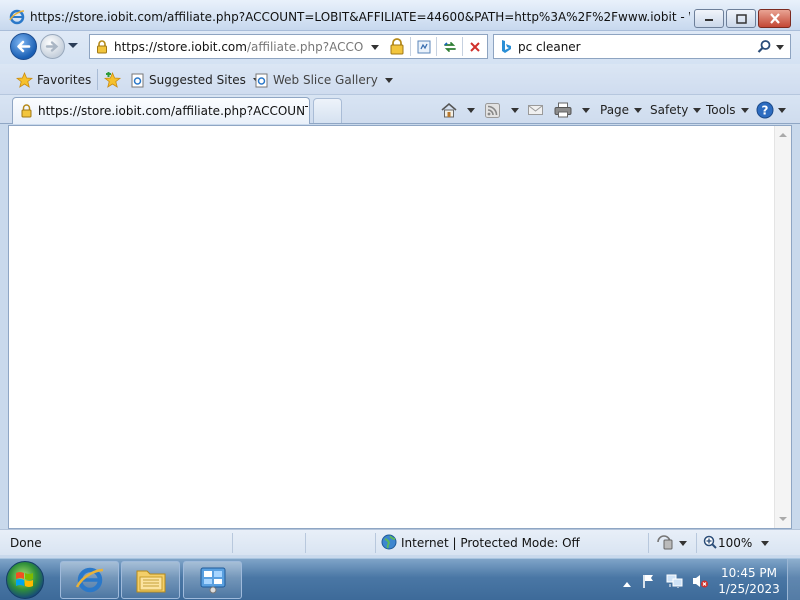 The height and width of the screenshot is (600, 800). I want to click on stop-icon, so click(475, 46).